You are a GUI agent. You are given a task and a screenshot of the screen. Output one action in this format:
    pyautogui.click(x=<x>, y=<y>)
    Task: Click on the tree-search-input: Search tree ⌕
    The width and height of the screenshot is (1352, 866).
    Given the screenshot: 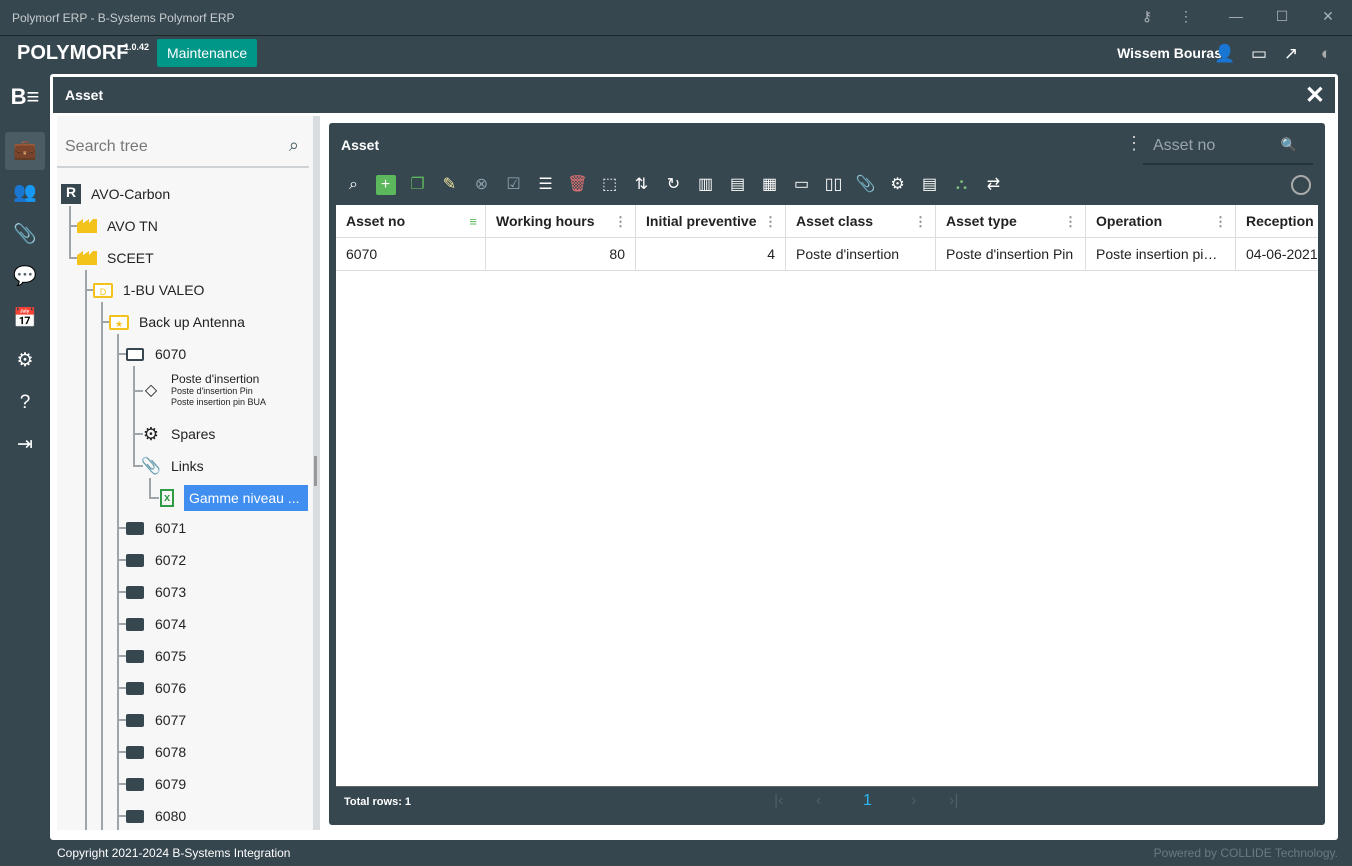 What is the action you would take?
    pyautogui.click(x=183, y=147)
    